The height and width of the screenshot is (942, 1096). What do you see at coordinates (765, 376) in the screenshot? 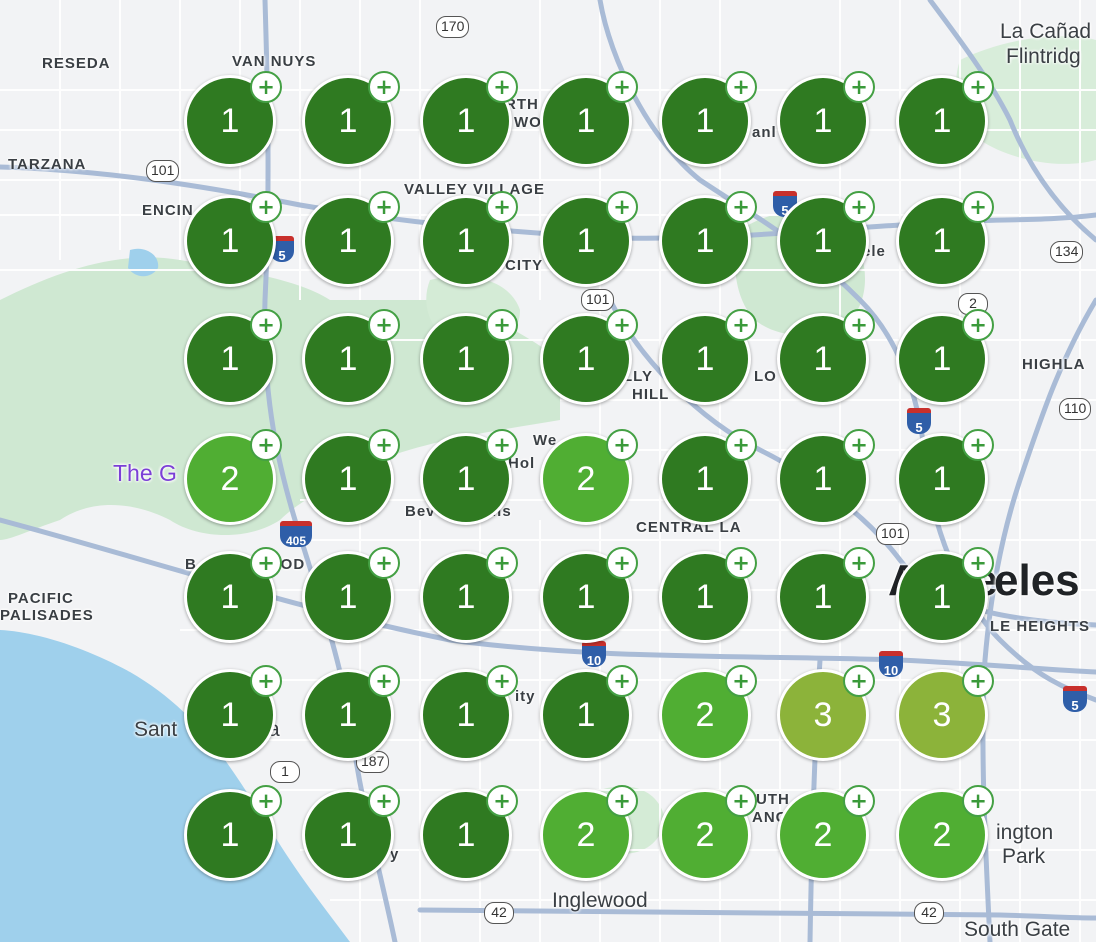
I see `map-label: LO` at bounding box center [765, 376].